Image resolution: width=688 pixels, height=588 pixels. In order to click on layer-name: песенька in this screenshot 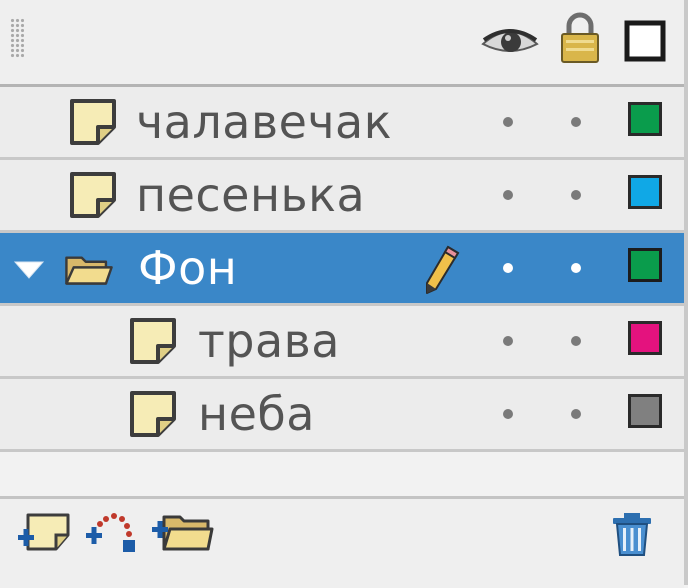, I will do `click(251, 195)`.